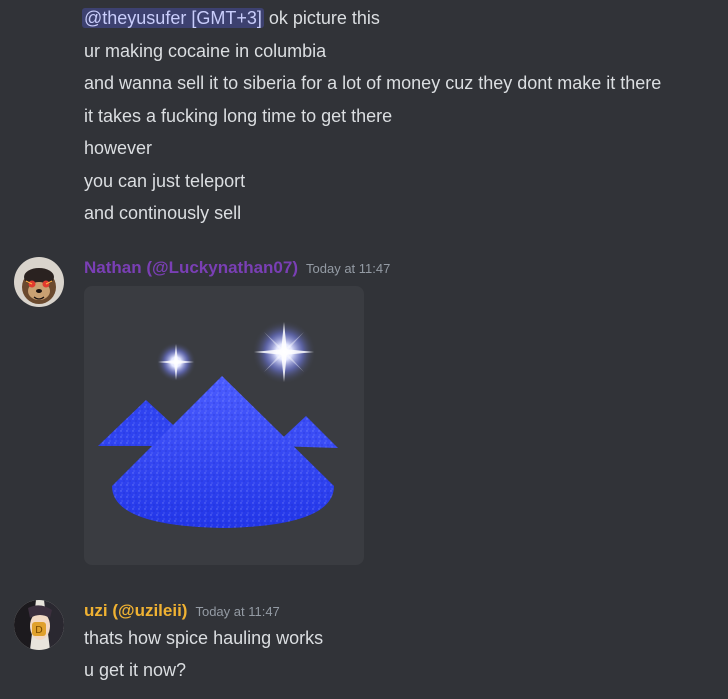 Image resolution: width=728 pixels, height=699 pixels. Describe the element at coordinates (218, 424) in the screenshot. I see `blue-spice-mounds-image` at that location.